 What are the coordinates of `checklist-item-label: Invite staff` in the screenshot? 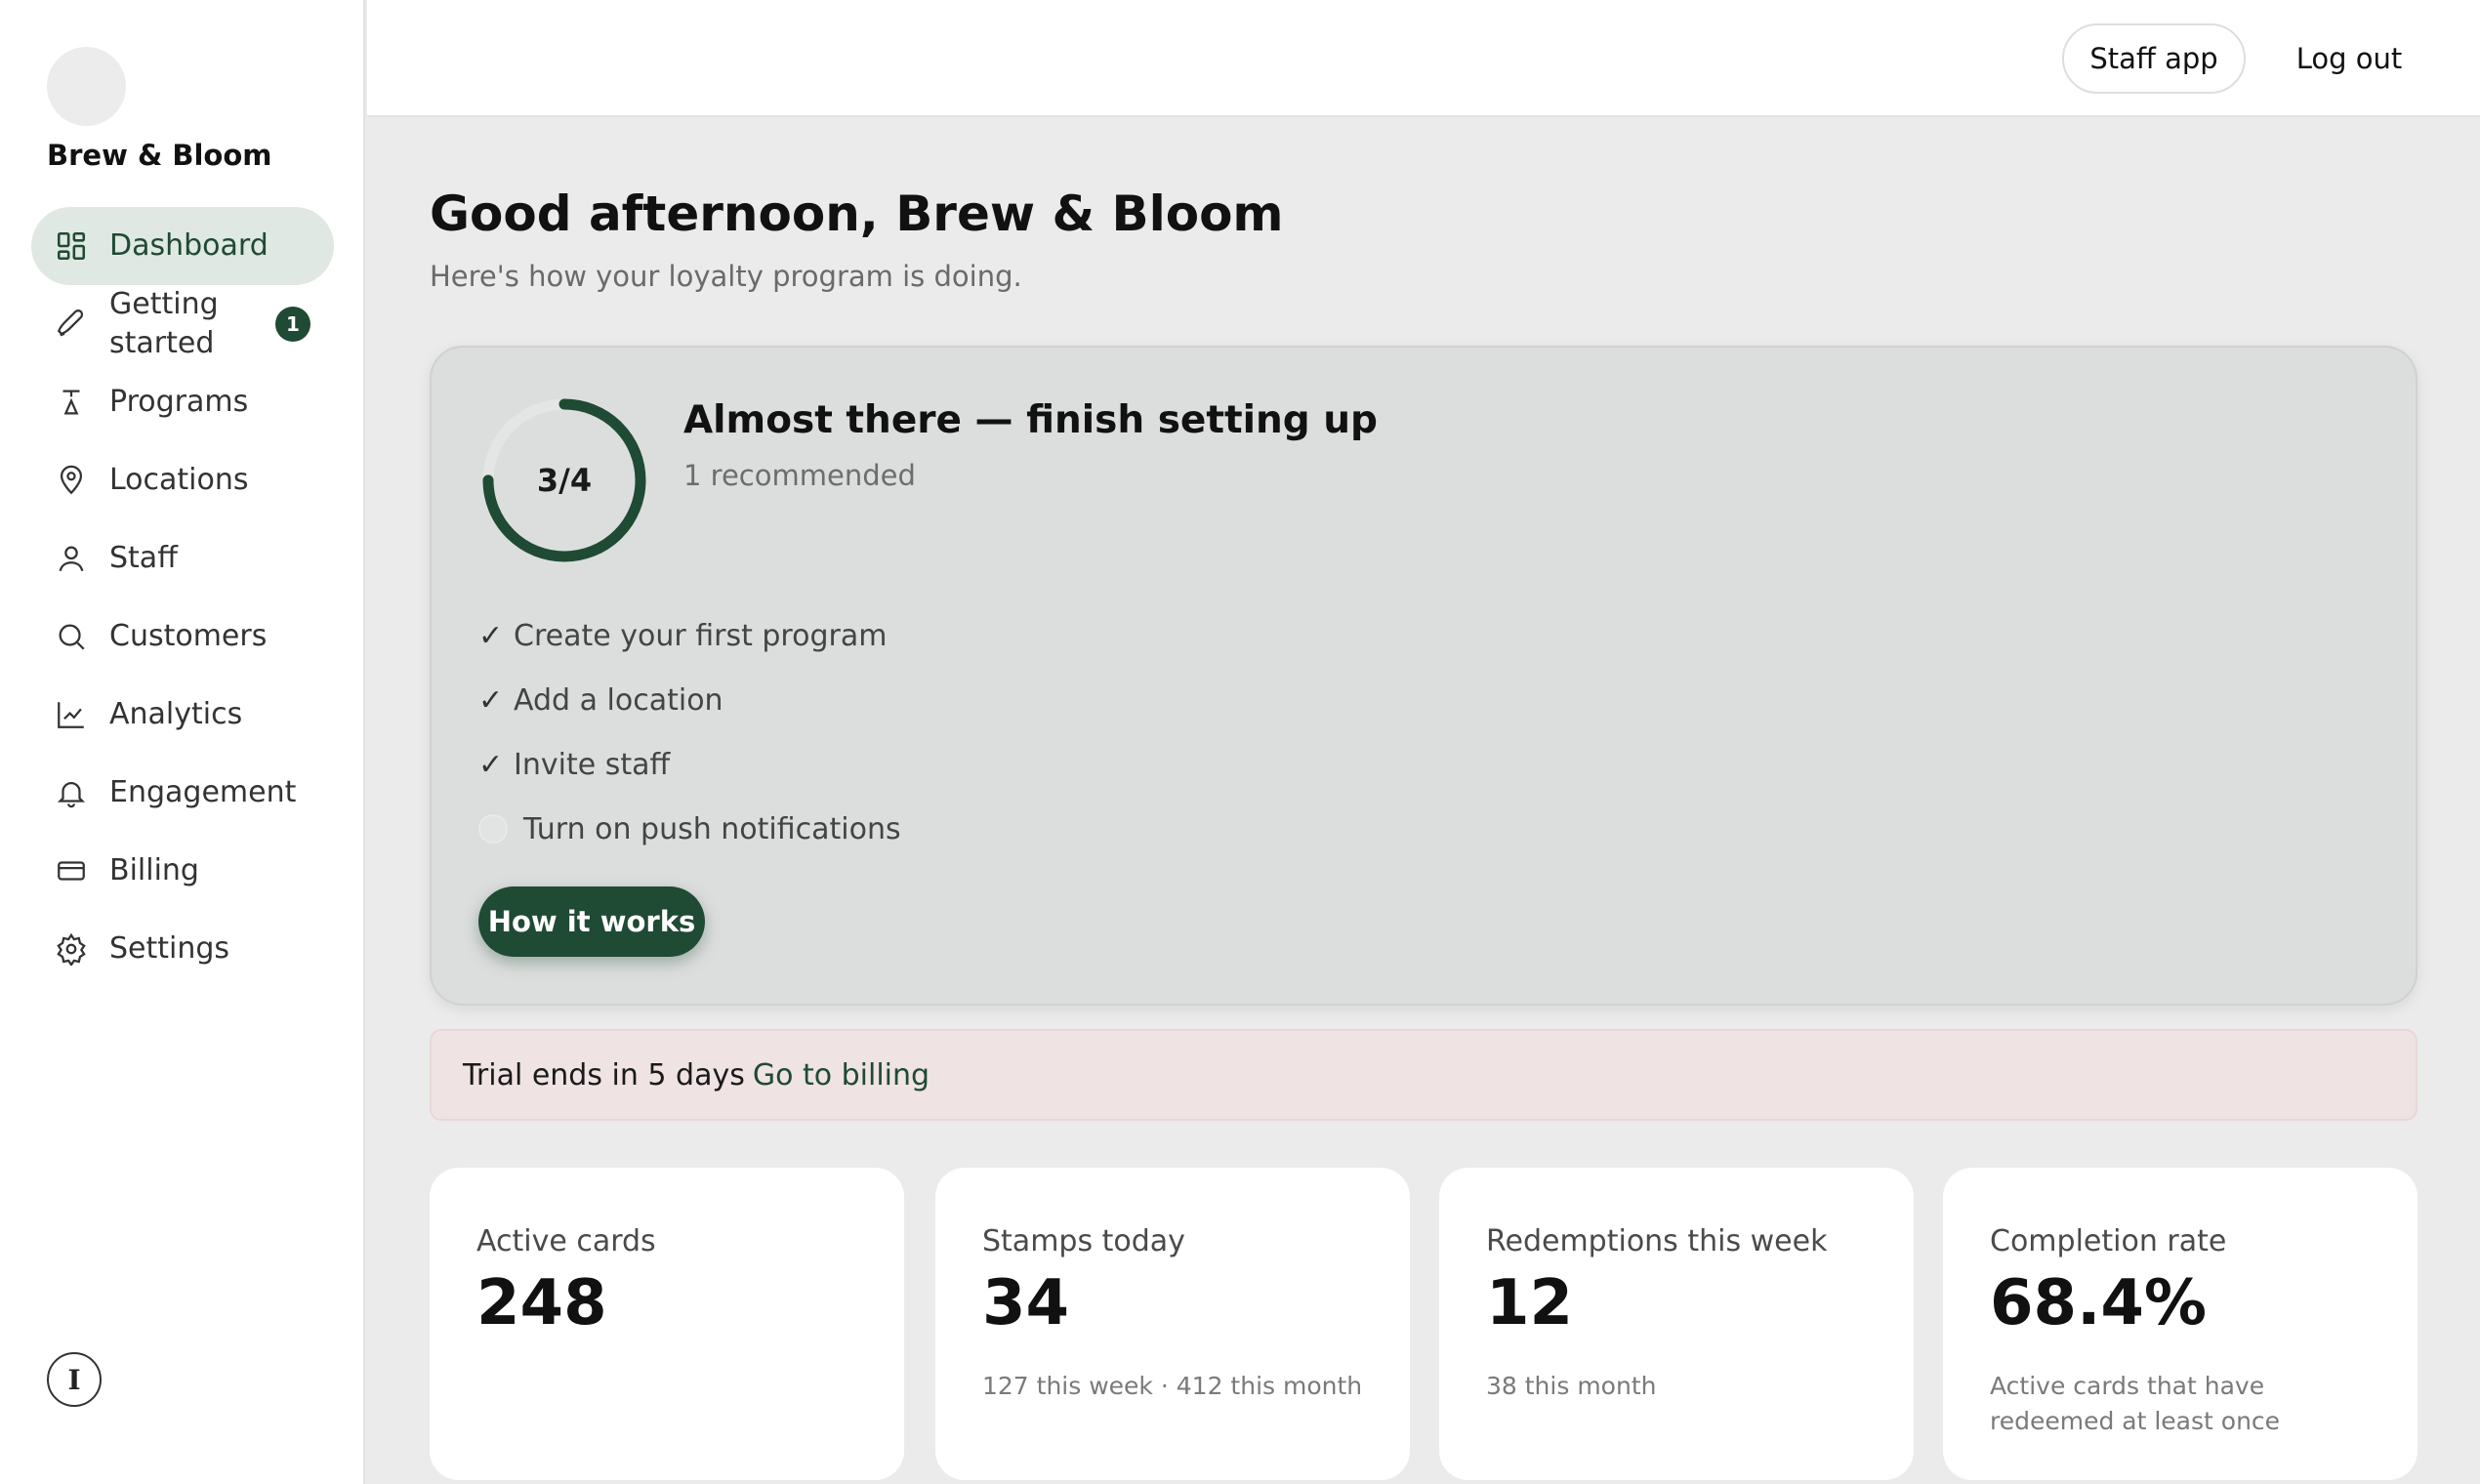 It's located at (593, 765).